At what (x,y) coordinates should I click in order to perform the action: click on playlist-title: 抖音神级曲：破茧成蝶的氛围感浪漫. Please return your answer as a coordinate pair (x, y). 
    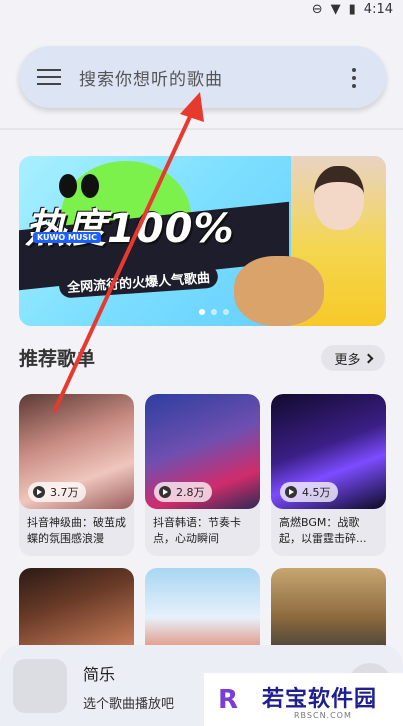
    Looking at the image, I should click on (76, 530).